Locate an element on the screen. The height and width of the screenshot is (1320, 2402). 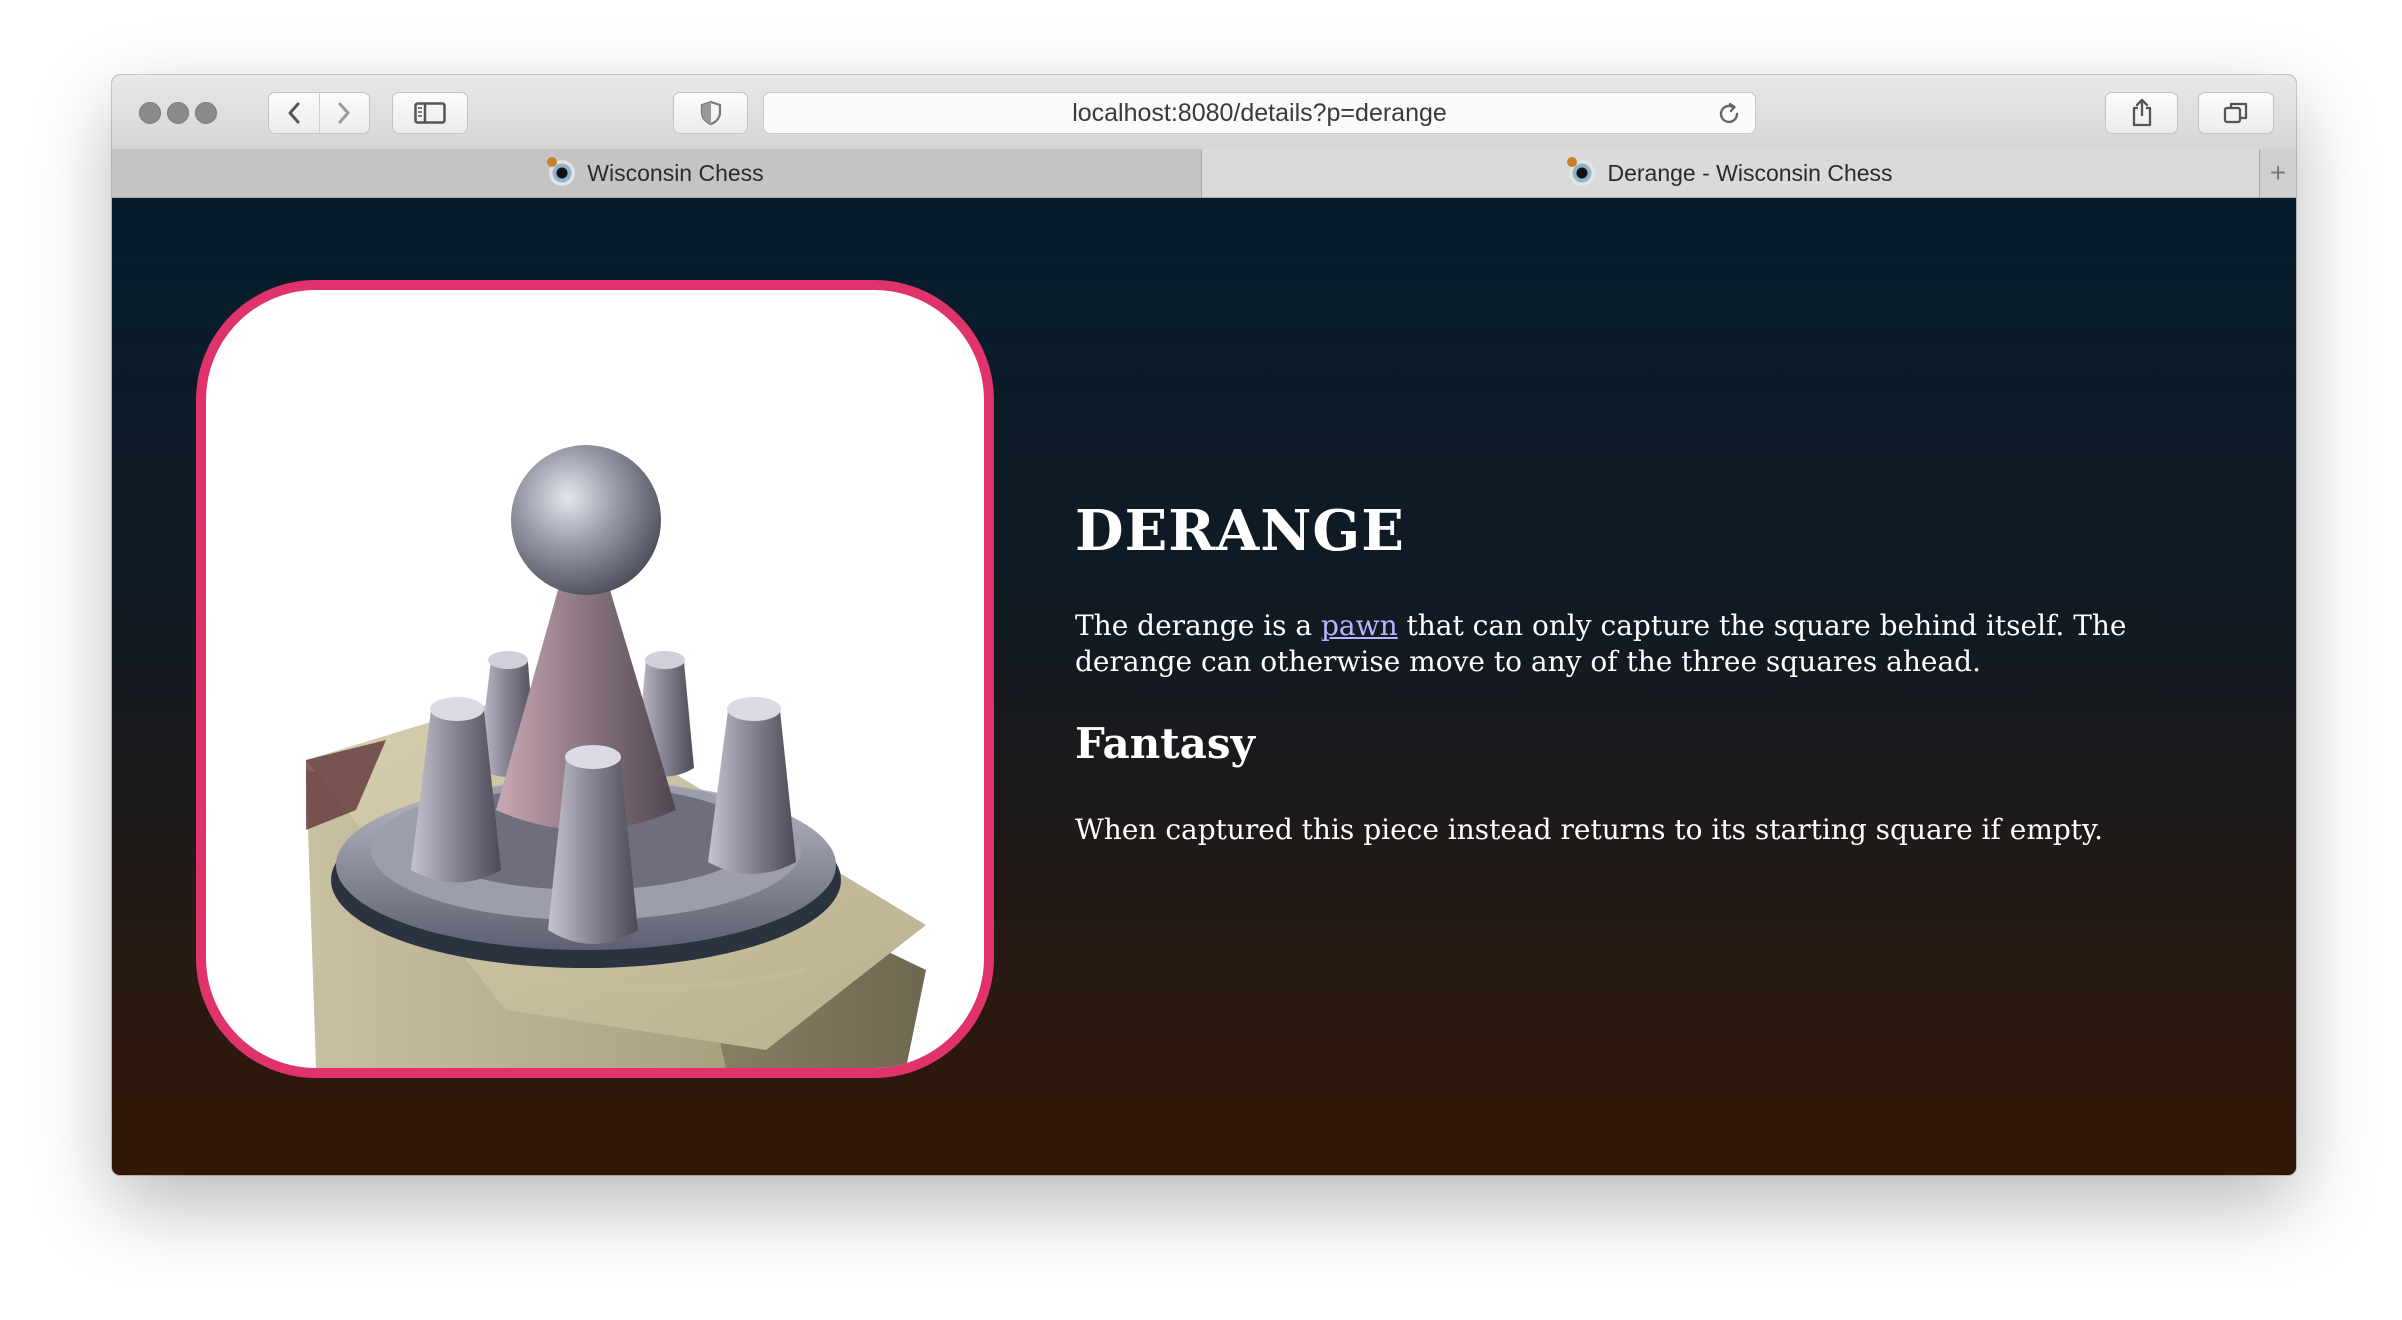
toolbar: localhost:8080/details?p=derange is located at coordinates (1204, 112).